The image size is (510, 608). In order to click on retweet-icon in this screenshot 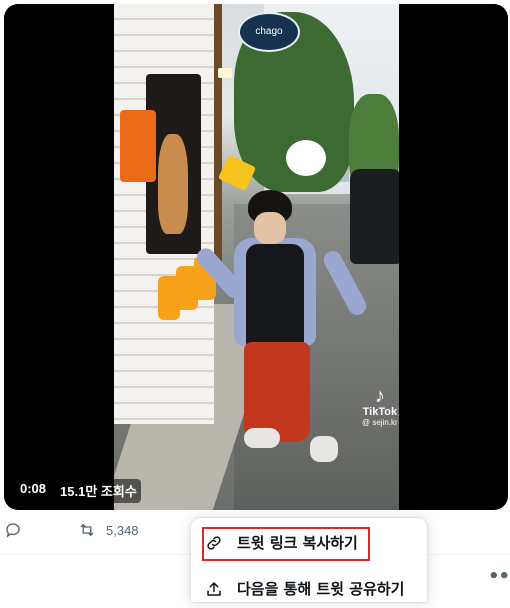, I will do `click(87, 530)`.